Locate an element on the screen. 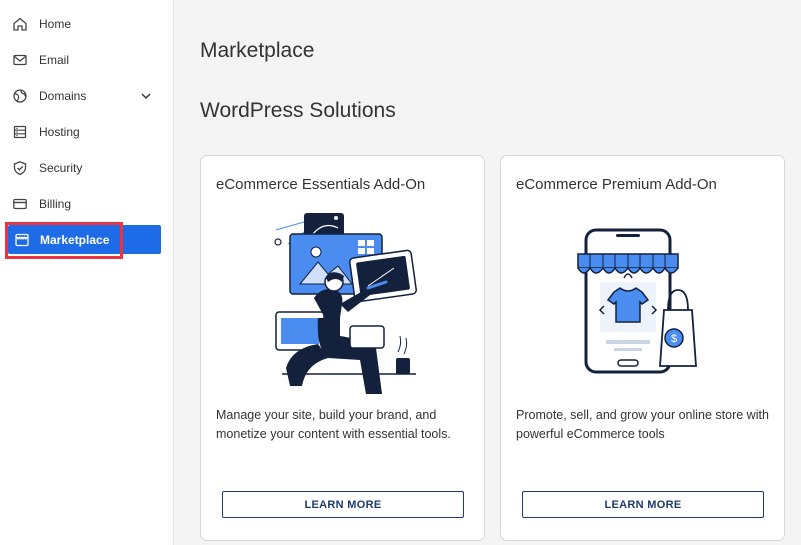 This screenshot has width=801, height=545. sidebar-item-domains: Domains is located at coordinates (87, 96).